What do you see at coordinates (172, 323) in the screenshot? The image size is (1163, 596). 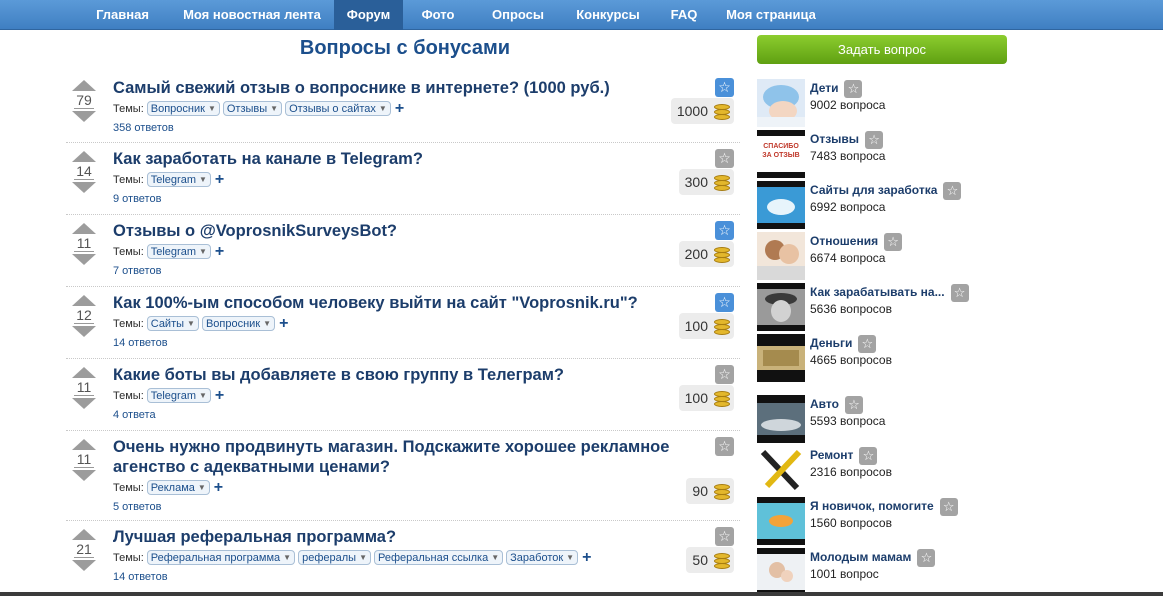 I see `tag-chip: Сайты ▼` at bounding box center [172, 323].